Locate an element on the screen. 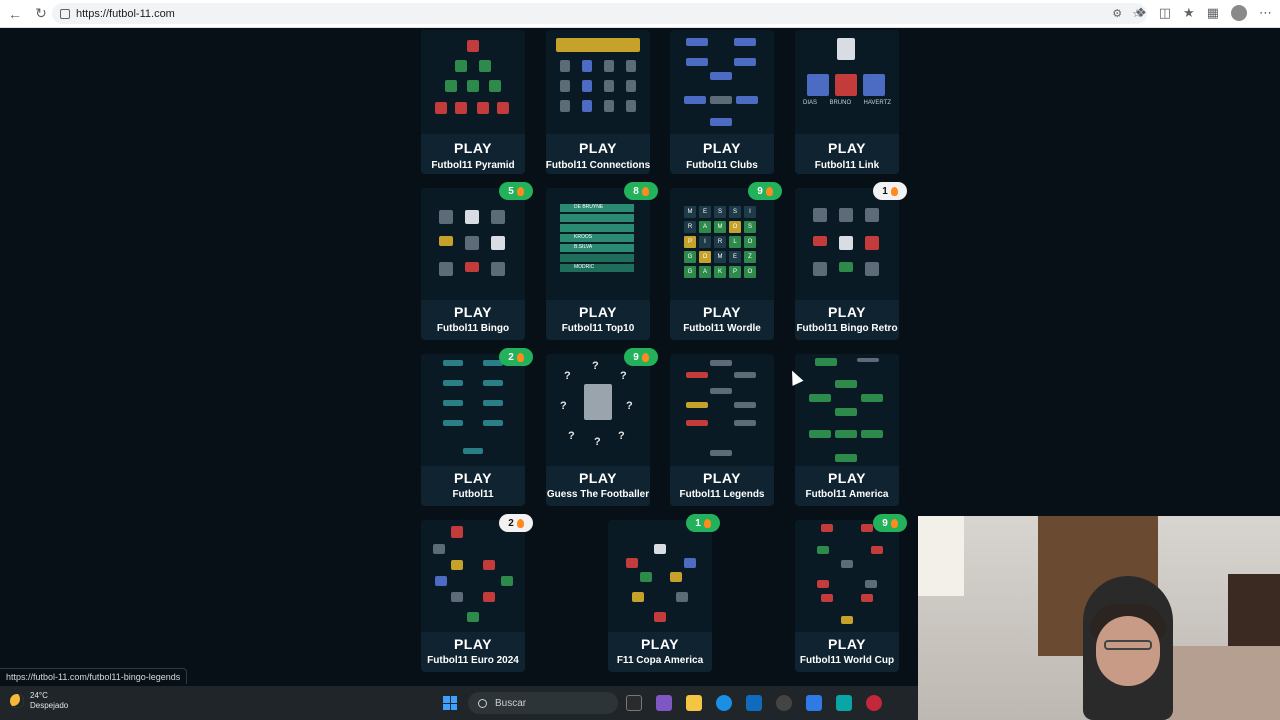  streak-badge: 2 is located at coordinates (516, 357).